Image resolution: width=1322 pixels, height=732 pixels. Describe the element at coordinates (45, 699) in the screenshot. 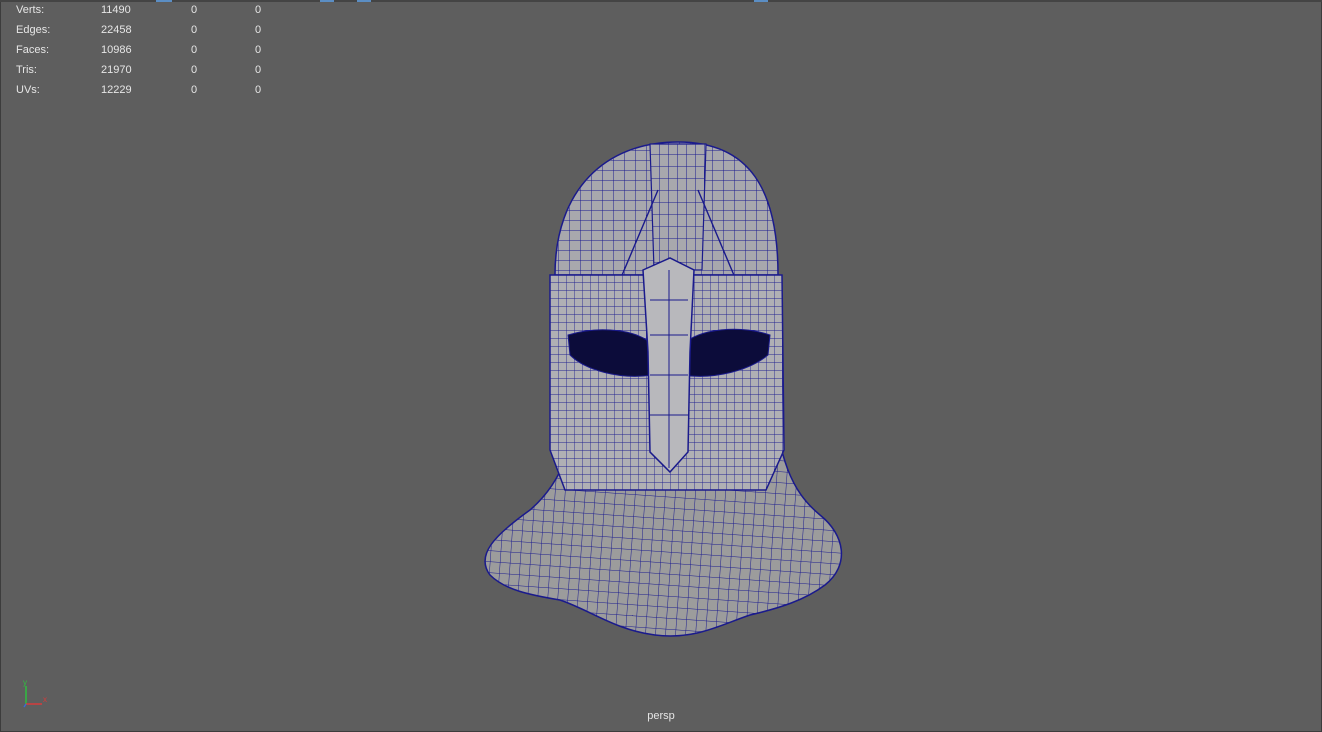

I see `axis-x-label: x` at that location.